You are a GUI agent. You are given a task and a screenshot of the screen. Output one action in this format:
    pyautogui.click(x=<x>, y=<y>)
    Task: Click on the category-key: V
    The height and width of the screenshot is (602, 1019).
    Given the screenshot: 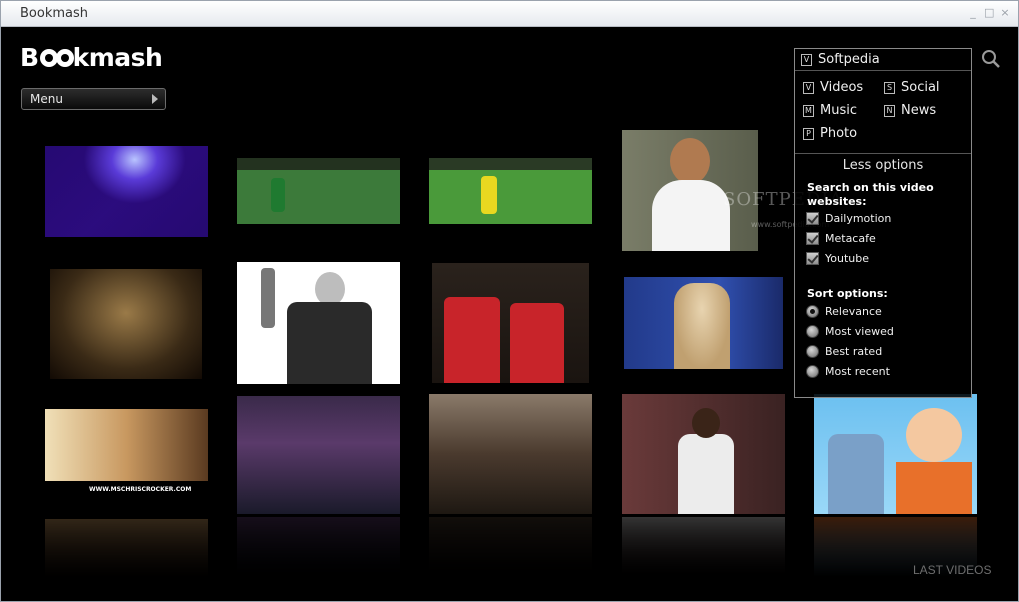 What is the action you would take?
    pyautogui.click(x=808, y=87)
    